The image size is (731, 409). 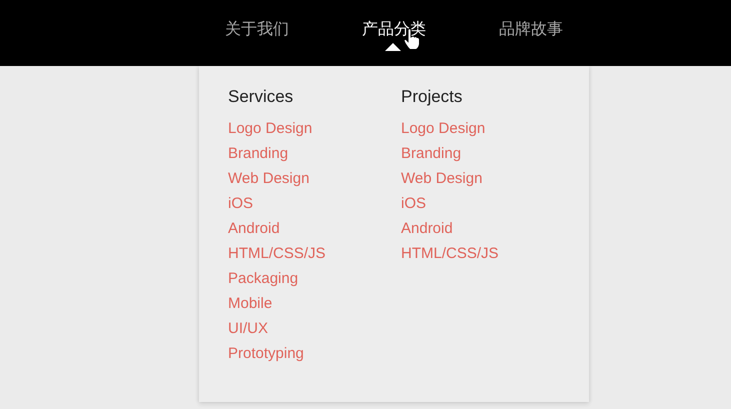 What do you see at coordinates (257, 33) in the screenshot?
I see `nav-tab: 关于我们` at bounding box center [257, 33].